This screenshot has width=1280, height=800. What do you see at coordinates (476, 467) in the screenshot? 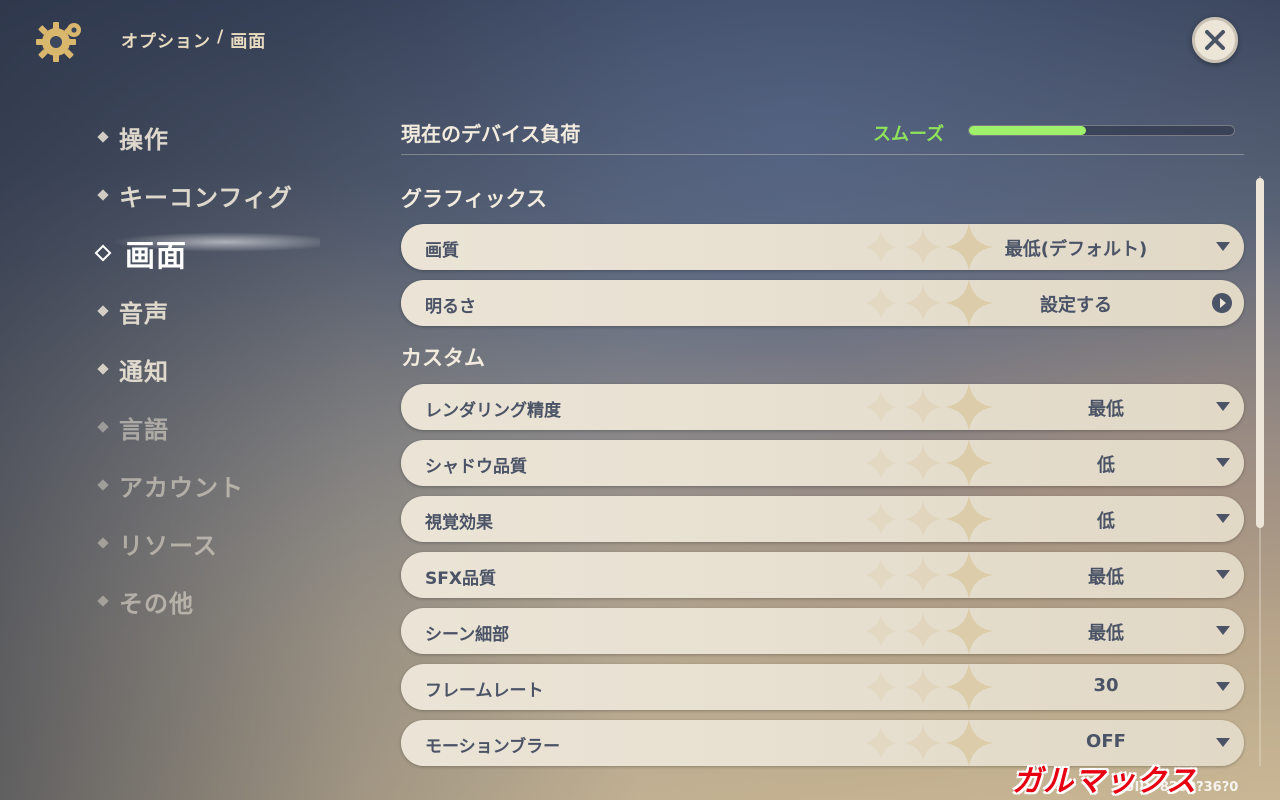
I see `setting-label: シャドウ品質` at bounding box center [476, 467].